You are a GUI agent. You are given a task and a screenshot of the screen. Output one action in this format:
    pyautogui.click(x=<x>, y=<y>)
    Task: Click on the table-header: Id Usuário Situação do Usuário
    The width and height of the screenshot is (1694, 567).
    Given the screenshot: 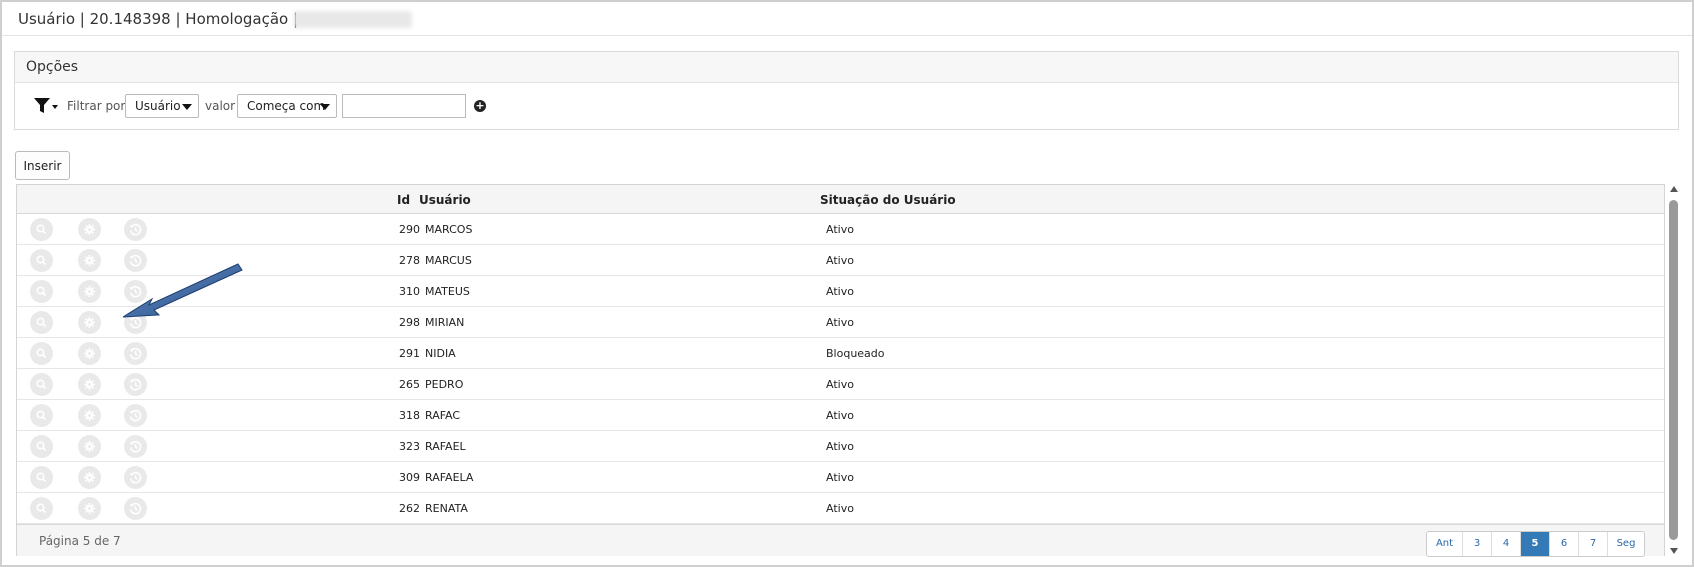 What is the action you would take?
    pyautogui.click(x=840, y=199)
    